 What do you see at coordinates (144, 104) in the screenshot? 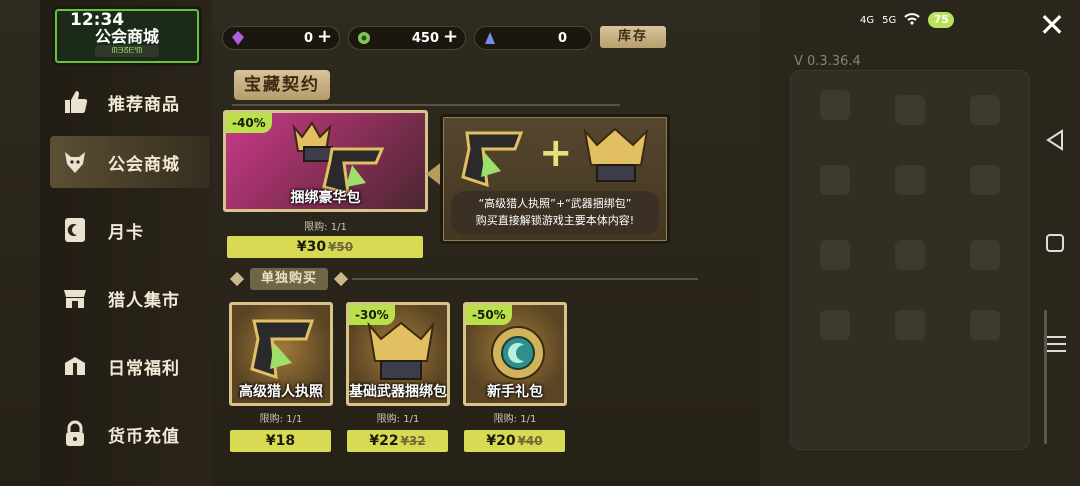
I see `sidebar-item-label: 推荐商品` at bounding box center [144, 104].